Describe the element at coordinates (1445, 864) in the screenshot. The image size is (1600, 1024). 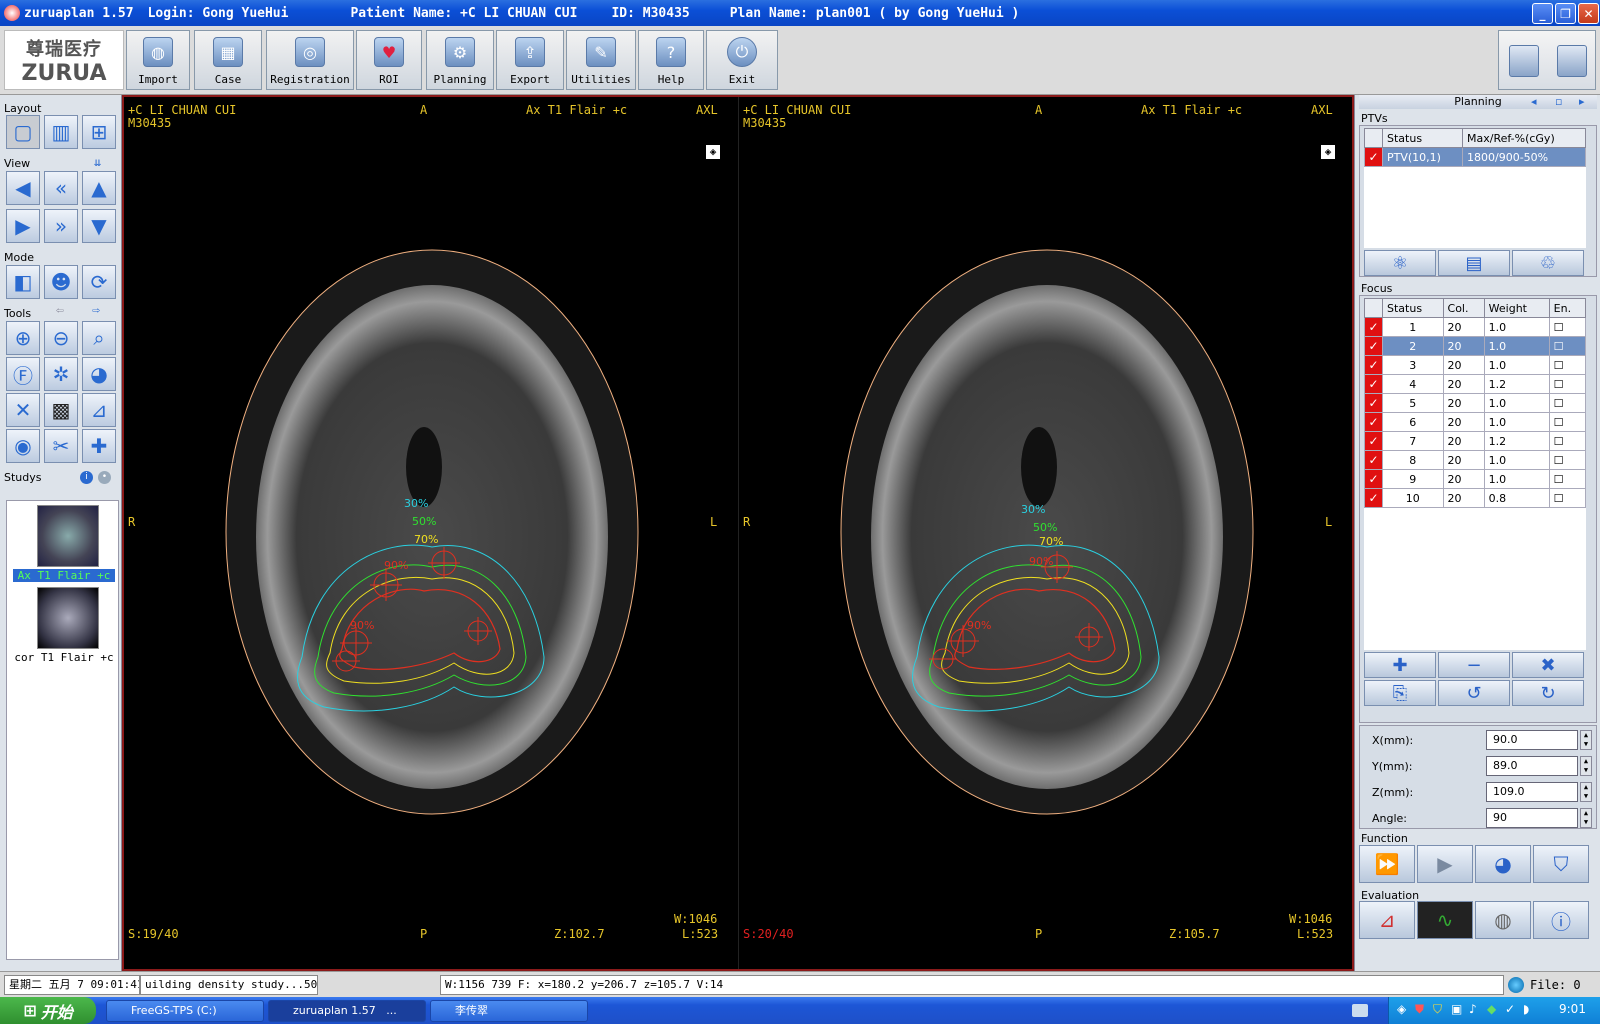
I see `play-button: ▶` at that location.